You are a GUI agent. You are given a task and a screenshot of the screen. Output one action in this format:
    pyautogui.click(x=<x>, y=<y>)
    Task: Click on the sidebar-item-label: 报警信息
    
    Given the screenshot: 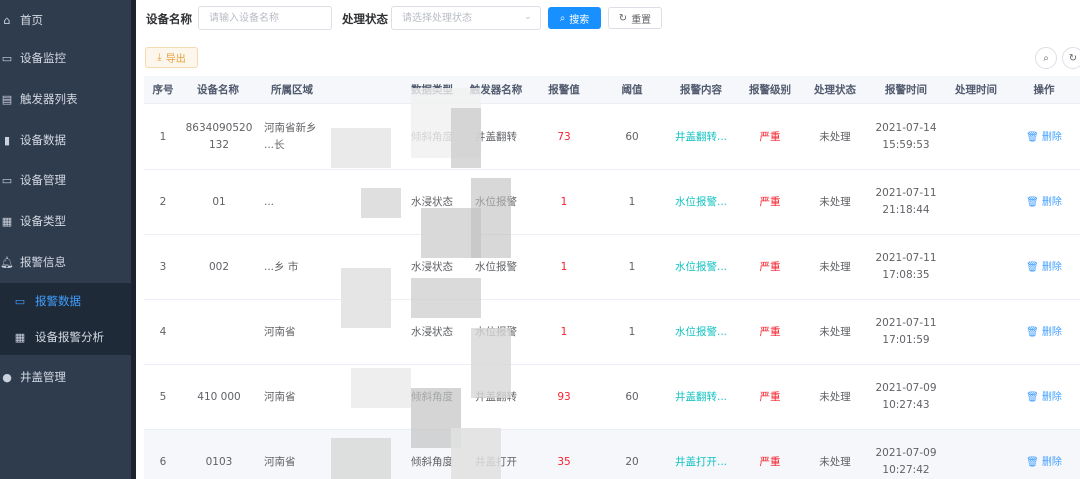 What is the action you would take?
    pyautogui.click(x=43, y=262)
    